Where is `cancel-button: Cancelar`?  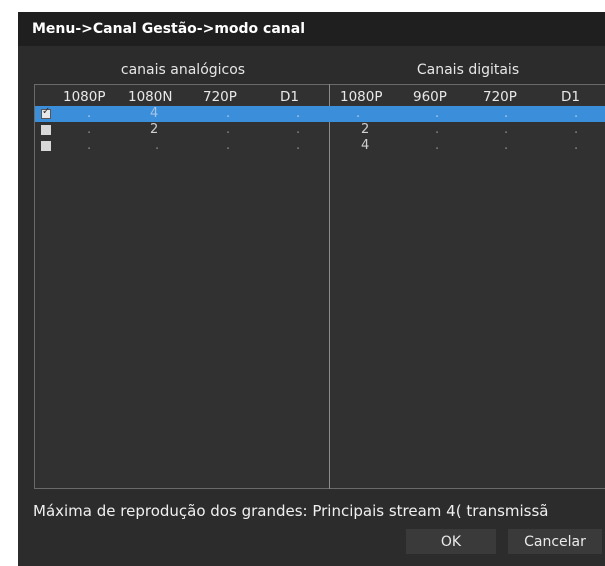
cancel-button: Cancelar is located at coordinates (555, 541).